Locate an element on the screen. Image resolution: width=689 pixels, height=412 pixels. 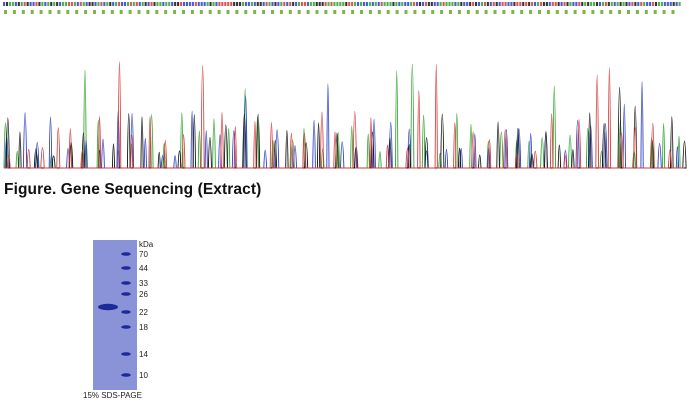
marker-label: 33 is located at coordinates (143, 283).